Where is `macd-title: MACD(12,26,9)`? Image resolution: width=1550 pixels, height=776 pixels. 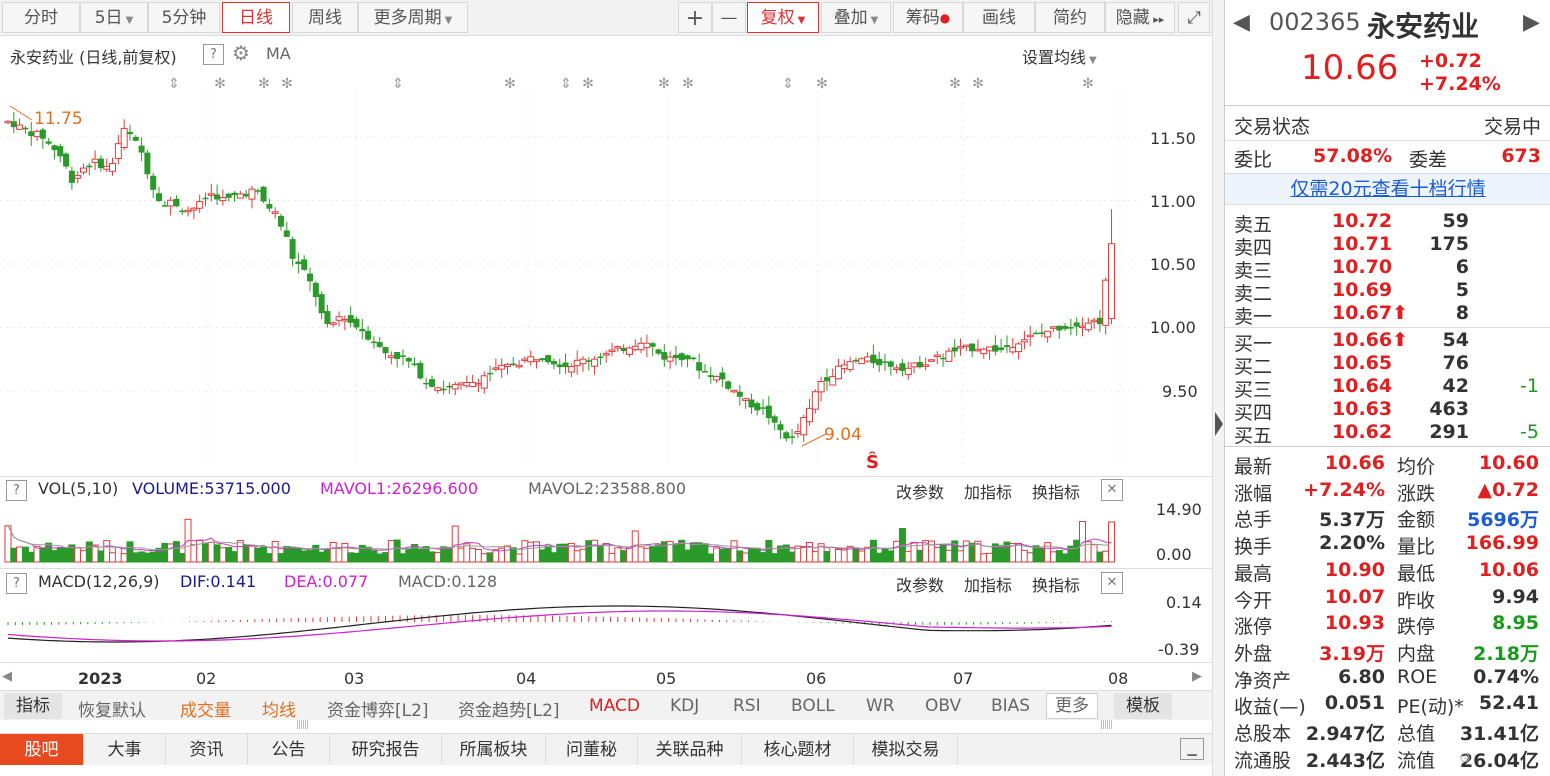
macd-title: MACD(12,26,9) is located at coordinates (99, 581).